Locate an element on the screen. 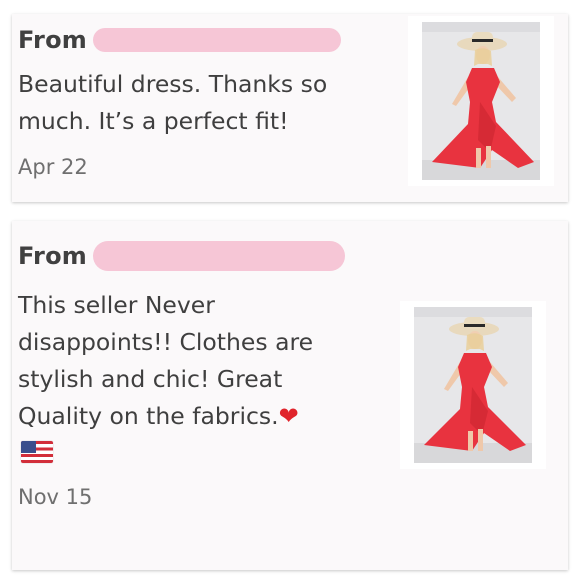  heart-emoji: ❤ is located at coordinates (288, 416).